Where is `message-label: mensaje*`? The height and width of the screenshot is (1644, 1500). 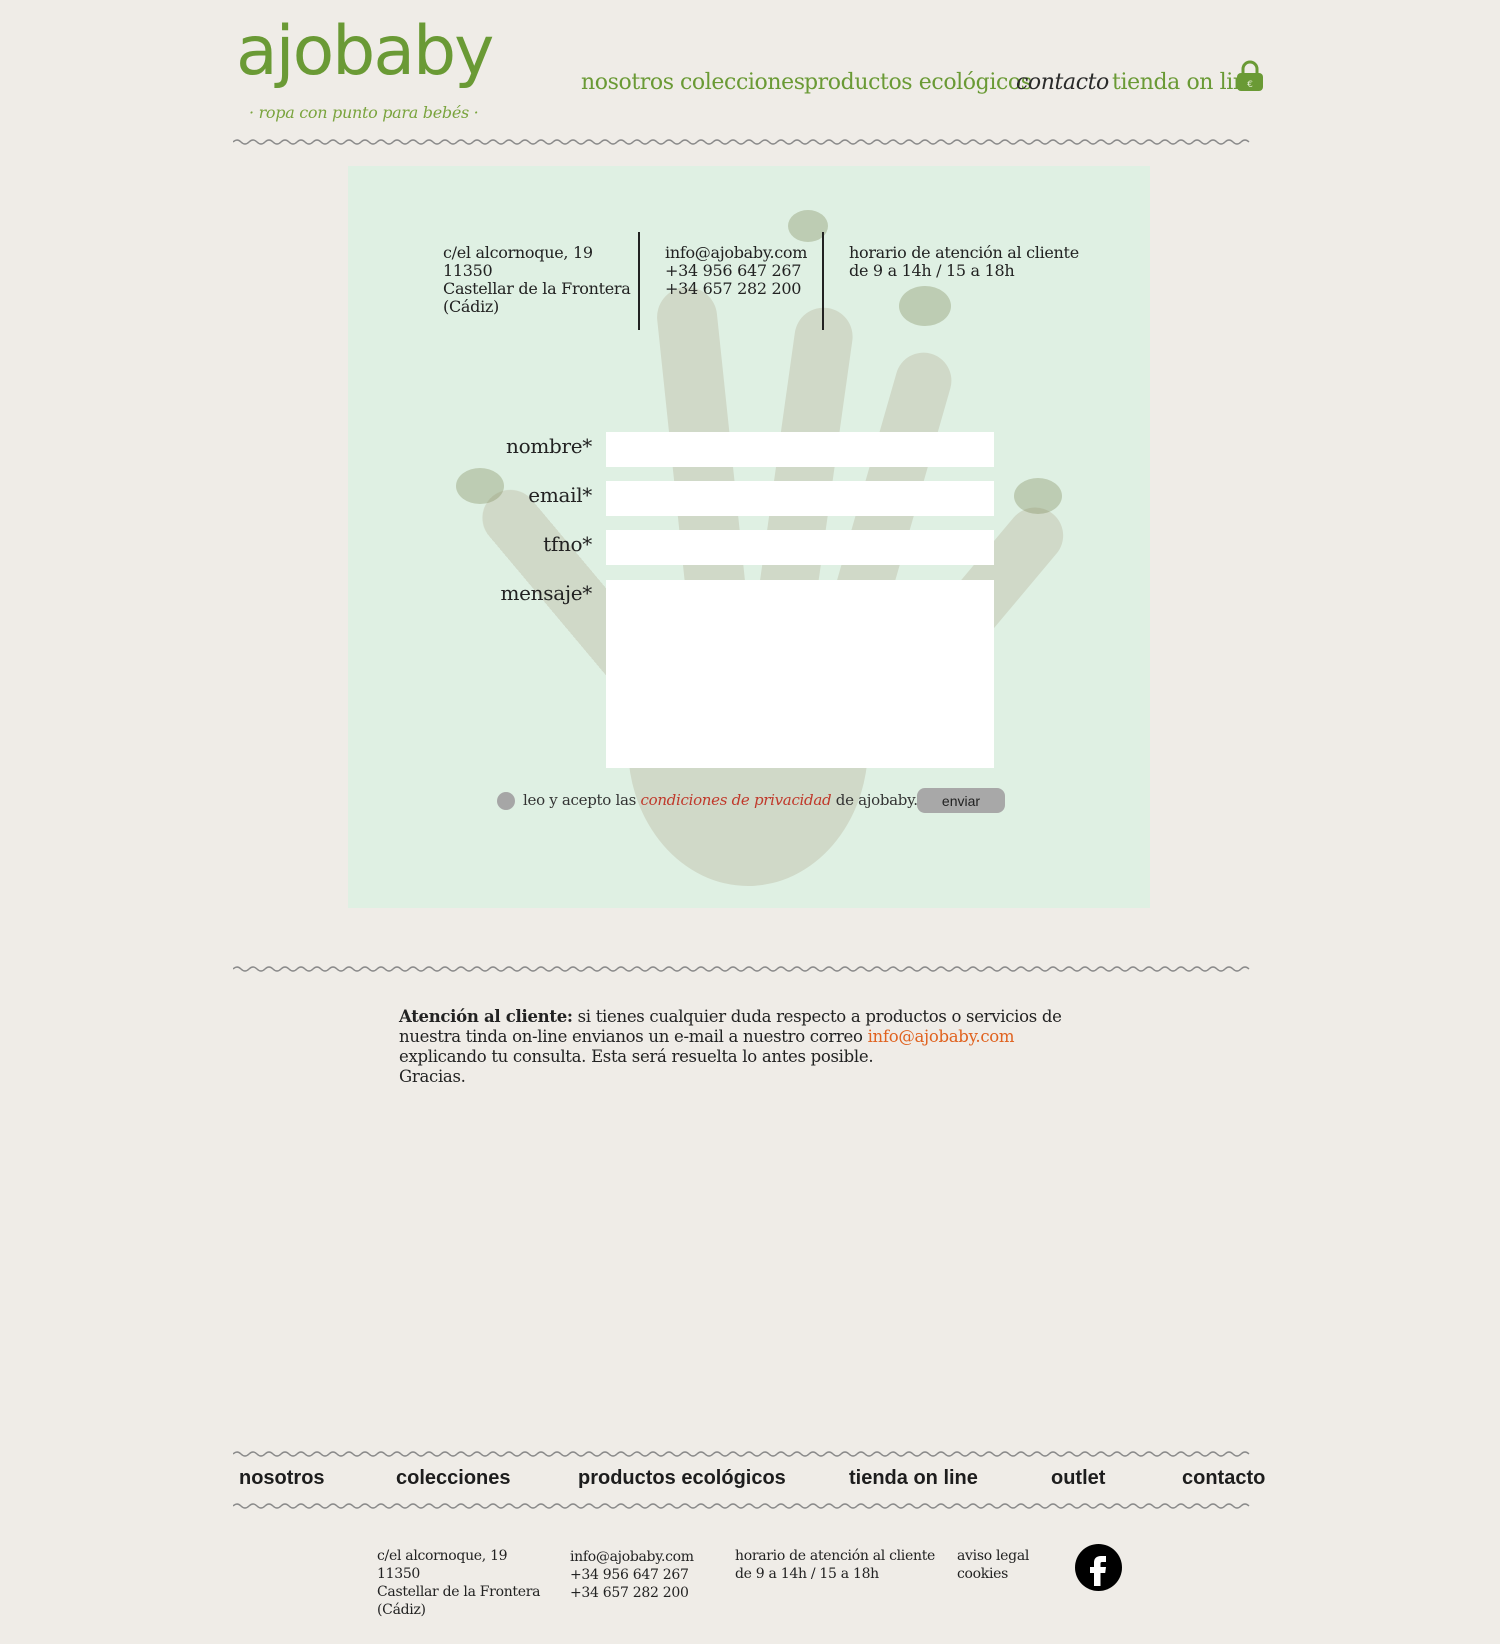
message-label: mensaje* is located at coordinates (546, 593).